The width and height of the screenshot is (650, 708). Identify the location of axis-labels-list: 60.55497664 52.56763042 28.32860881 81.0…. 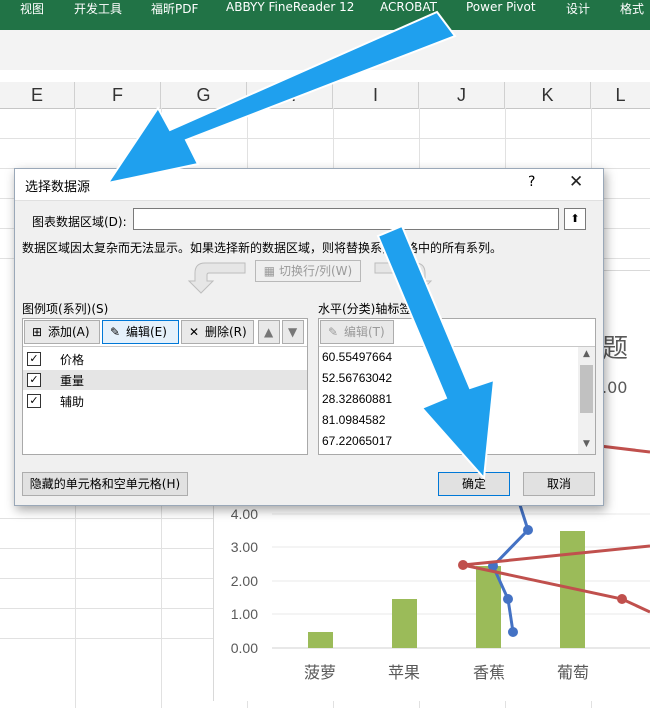
(457, 400).